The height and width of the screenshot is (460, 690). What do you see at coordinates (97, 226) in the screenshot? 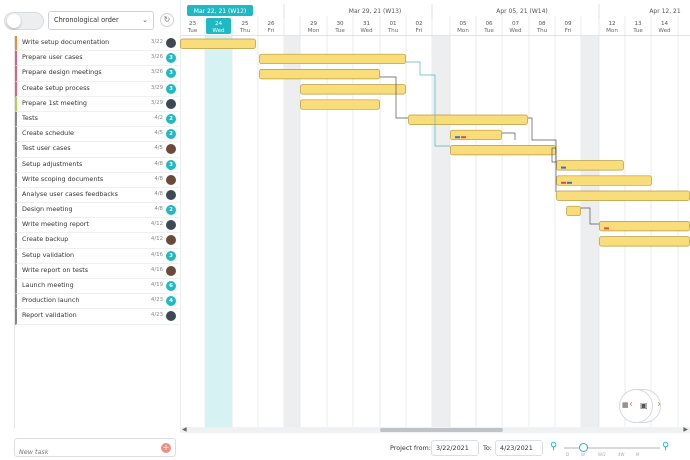
I see `task-row: Write meeting report 4/12` at bounding box center [97, 226].